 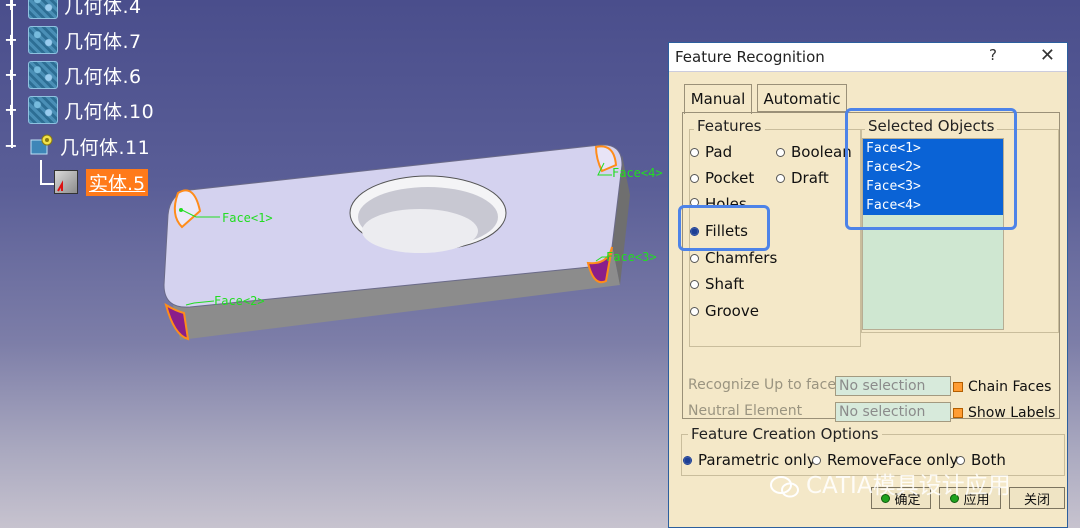 I want to click on radio-shaft: Shaft, so click(x=717, y=284).